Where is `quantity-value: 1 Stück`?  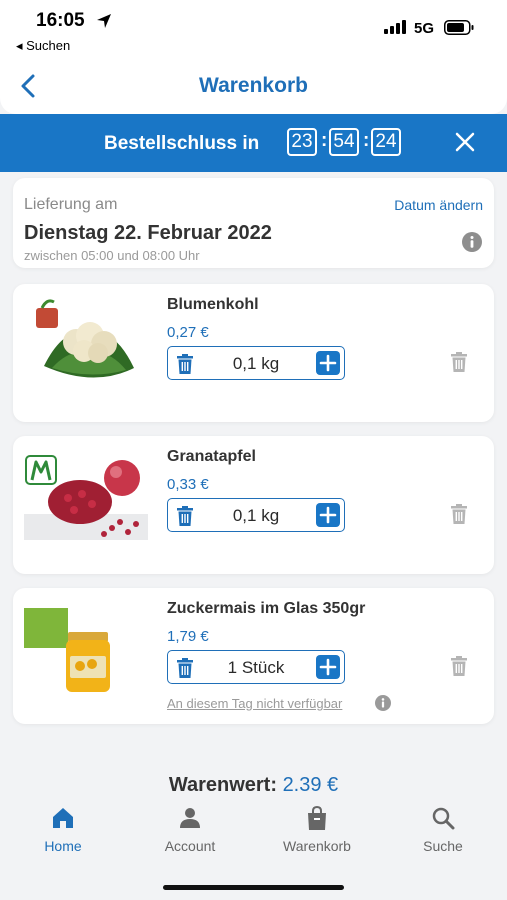 quantity-value: 1 Stück is located at coordinates (256, 667).